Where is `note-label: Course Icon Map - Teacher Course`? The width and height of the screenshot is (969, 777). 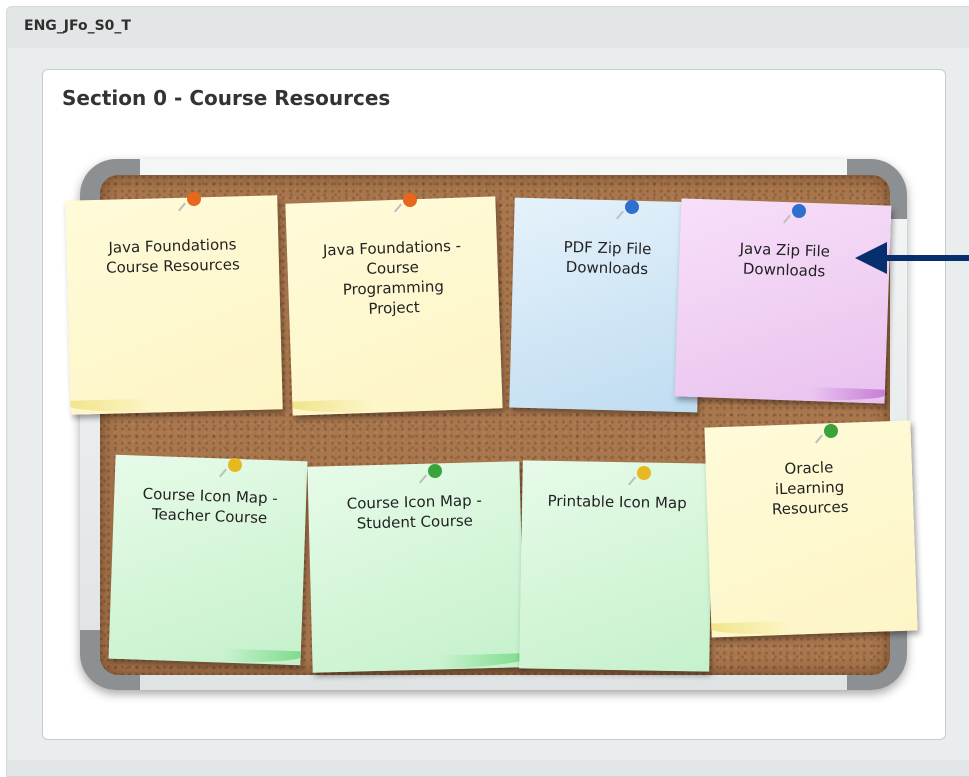
note-label: Course Icon Map - Teacher Course is located at coordinates (210, 506).